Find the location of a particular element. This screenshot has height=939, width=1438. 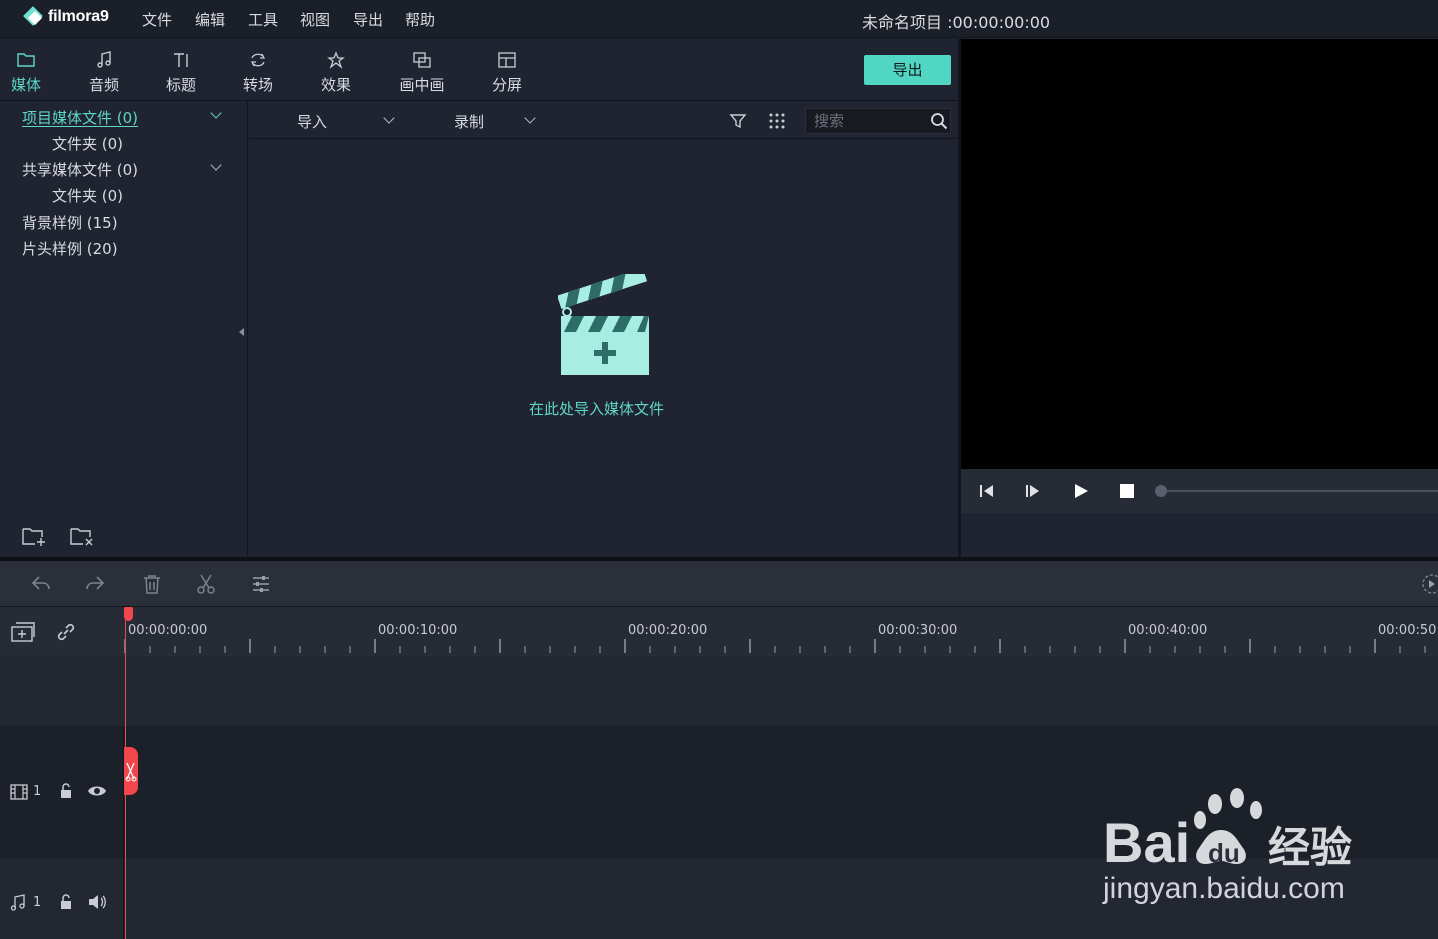

time-label: 00:00:40:00 is located at coordinates (1168, 630).